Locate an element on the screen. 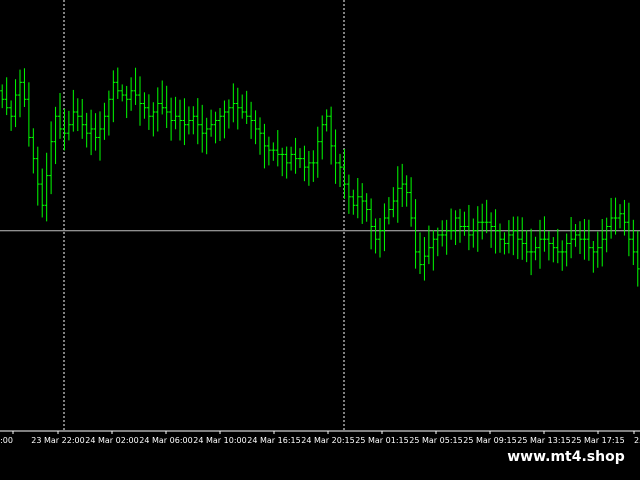  x-axis-tick-label: 25 Mar 05:15 is located at coordinates (435, 440).